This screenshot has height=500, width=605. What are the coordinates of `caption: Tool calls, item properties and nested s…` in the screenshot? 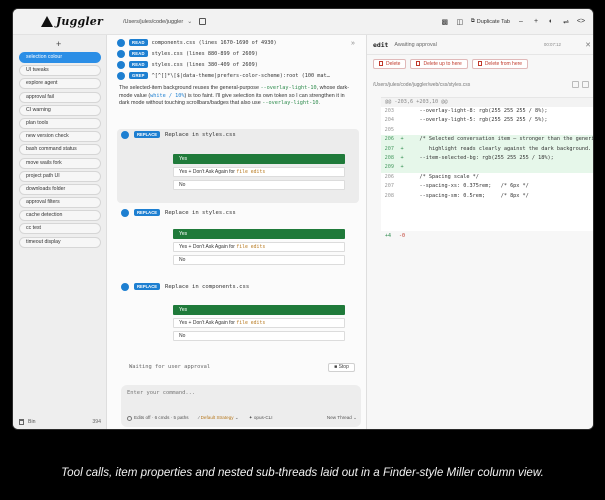 It's located at (302, 472).